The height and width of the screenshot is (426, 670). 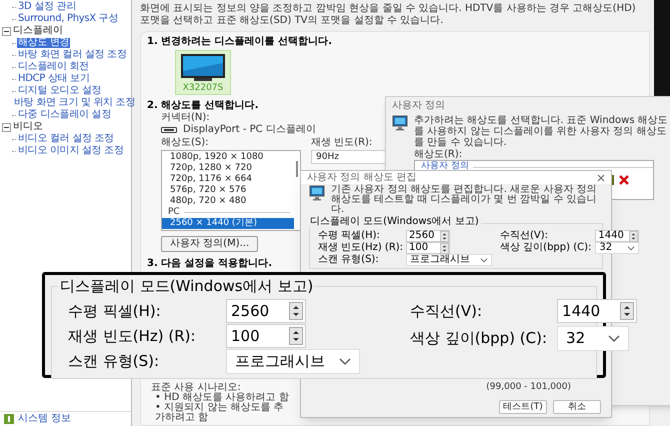 What do you see at coordinates (185, 143) in the screenshot?
I see `resolution-label: 해상도(S):` at bounding box center [185, 143].